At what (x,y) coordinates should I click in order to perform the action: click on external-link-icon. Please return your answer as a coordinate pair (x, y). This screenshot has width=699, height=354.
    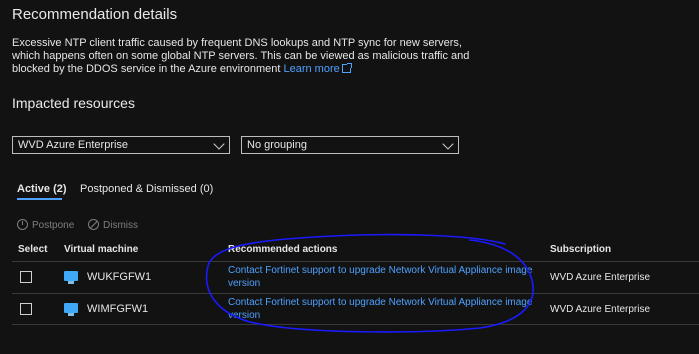
    Looking at the image, I should click on (346, 68).